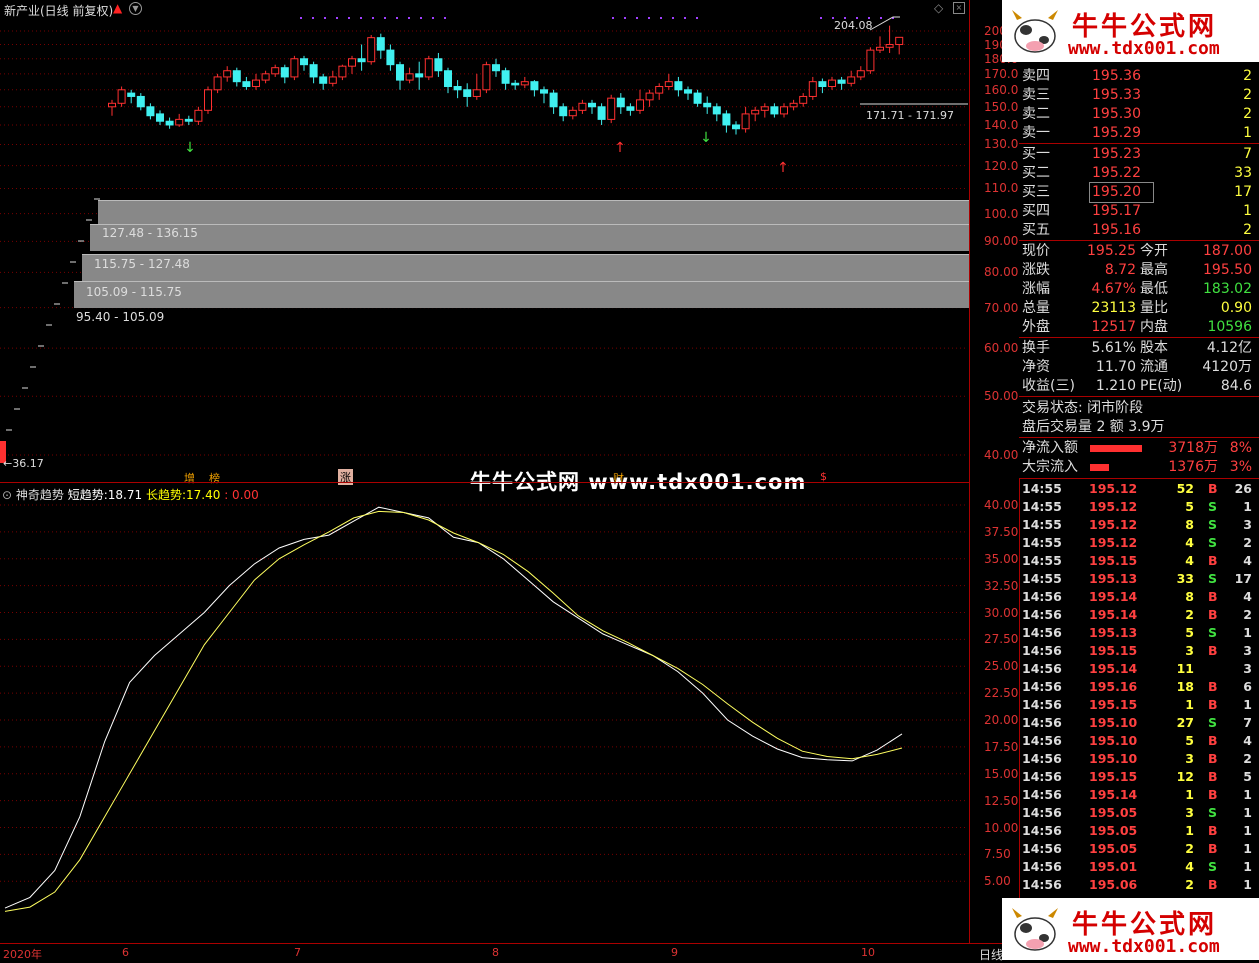  What do you see at coordinates (853, 25) in the screenshot?
I see `high-price-annotation: 204.08` at bounding box center [853, 25].